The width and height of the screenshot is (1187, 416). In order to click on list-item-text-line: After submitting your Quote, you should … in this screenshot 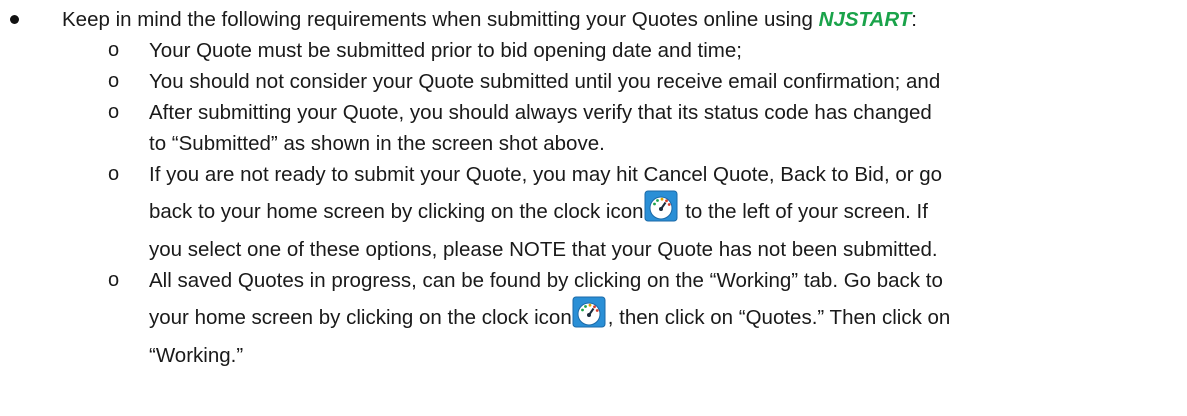, I will do `click(540, 112)`.